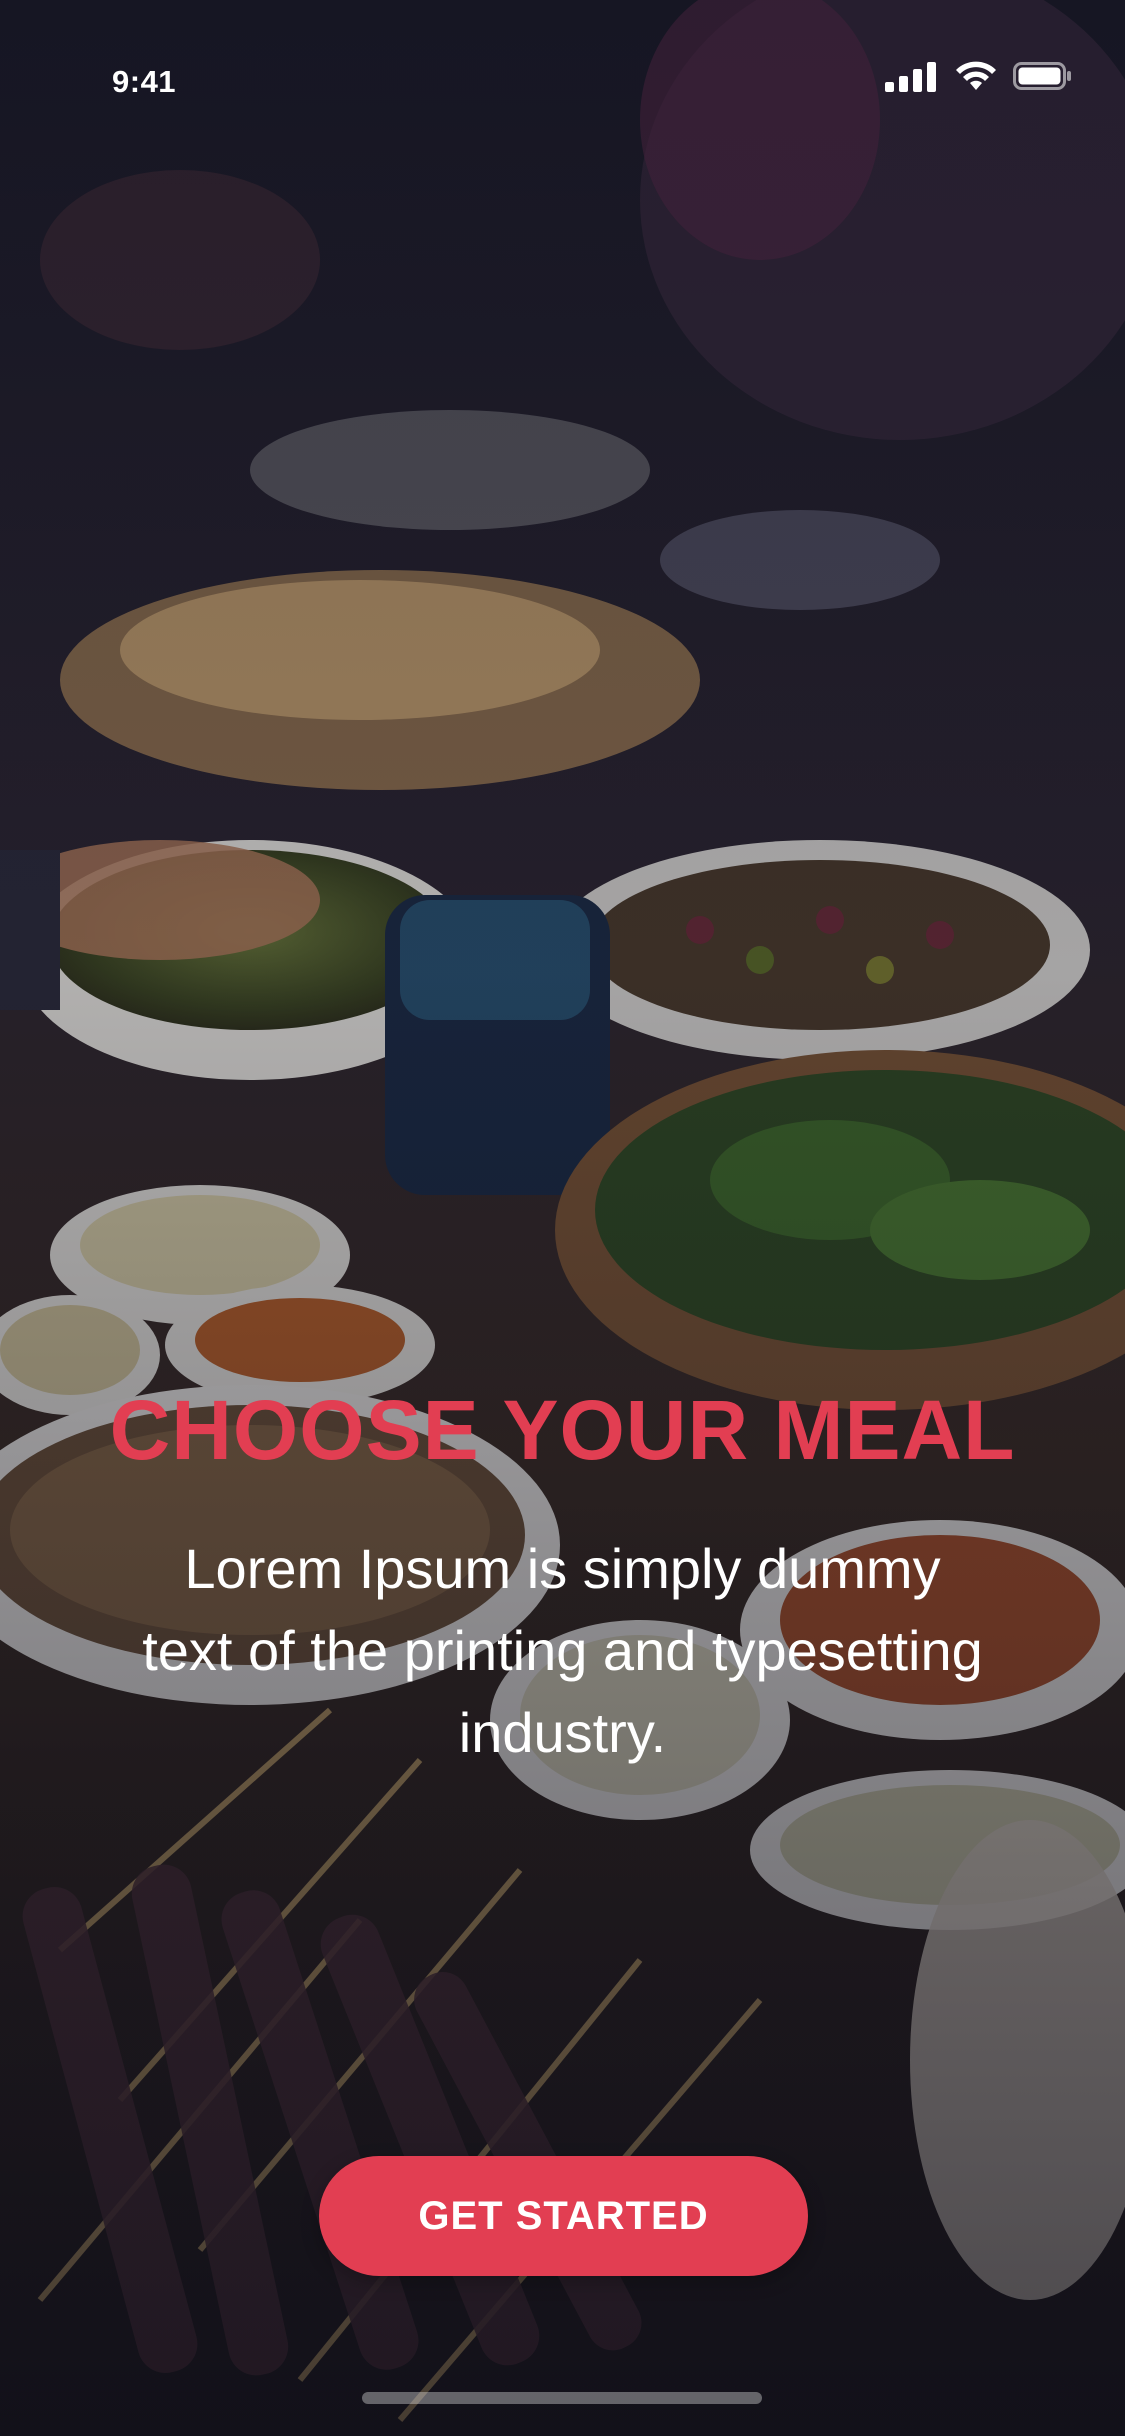 The height and width of the screenshot is (2436, 1125). Describe the element at coordinates (912, 78) in the screenshot. I see `cellular-signal-icon` at that location.